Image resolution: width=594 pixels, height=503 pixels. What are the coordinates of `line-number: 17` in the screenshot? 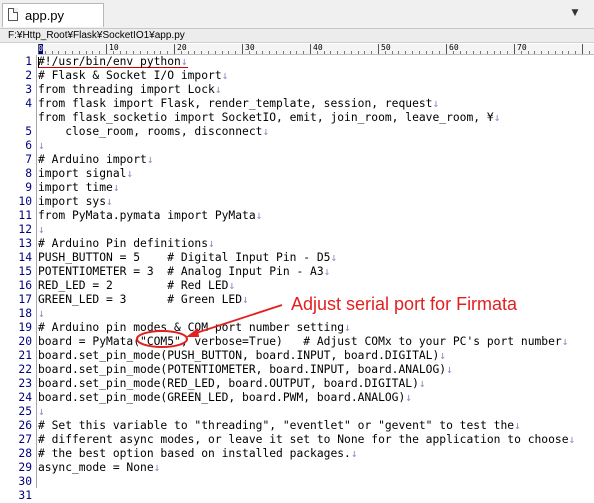 It's located at (25, 299).